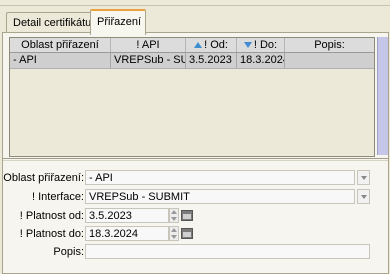 Image resolution: width=390 pixels, height=274 pixels. What do you see at coordinates (195, 234) in the screenshot?
I see `form-row-to: ! Platnost do: 18.3.2024` at bounding box center [195, 234].